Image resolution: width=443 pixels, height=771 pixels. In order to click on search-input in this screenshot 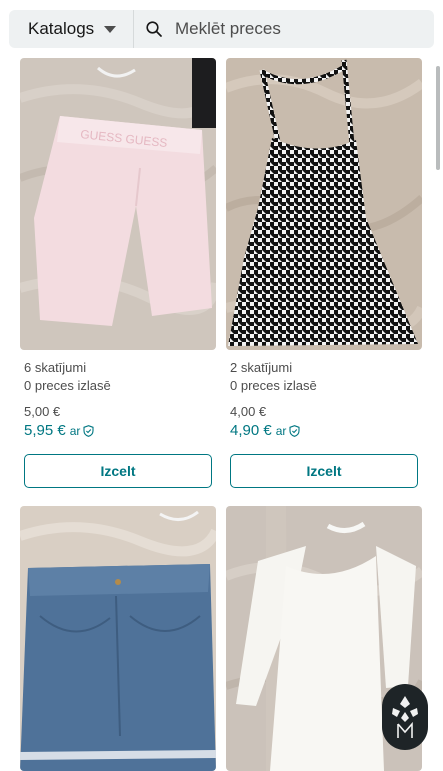, I will do `click(300, 29)`.